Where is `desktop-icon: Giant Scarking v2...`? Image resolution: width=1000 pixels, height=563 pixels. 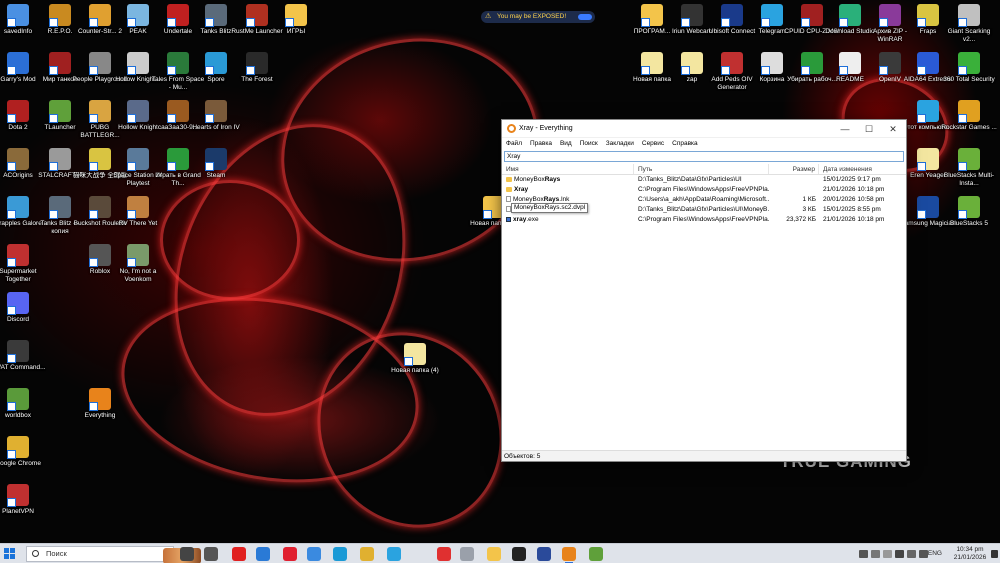 desktop-icon: Giant Scarking v2... is located at coordinates (969, 23).